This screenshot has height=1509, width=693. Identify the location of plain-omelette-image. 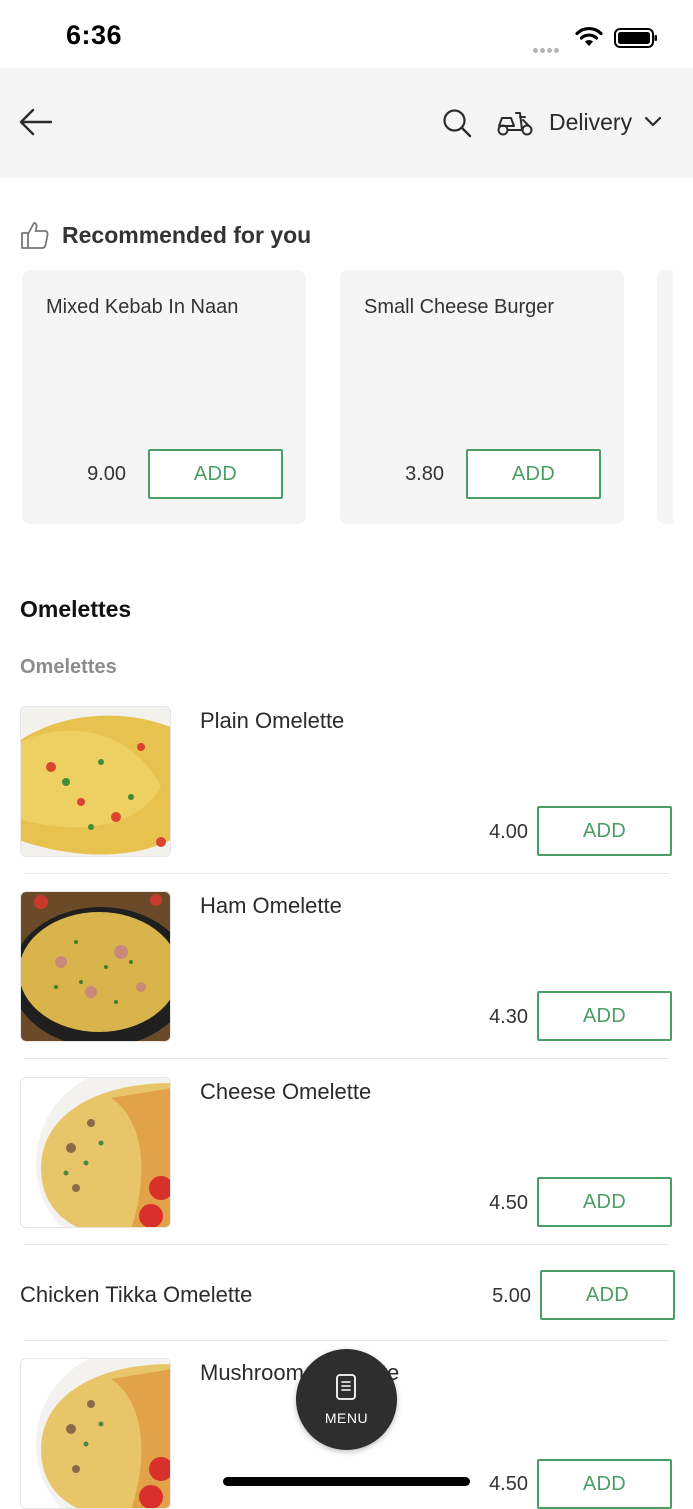
(95, 781).